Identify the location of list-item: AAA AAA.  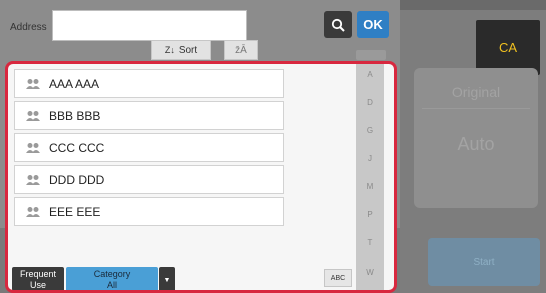
(149, 83).